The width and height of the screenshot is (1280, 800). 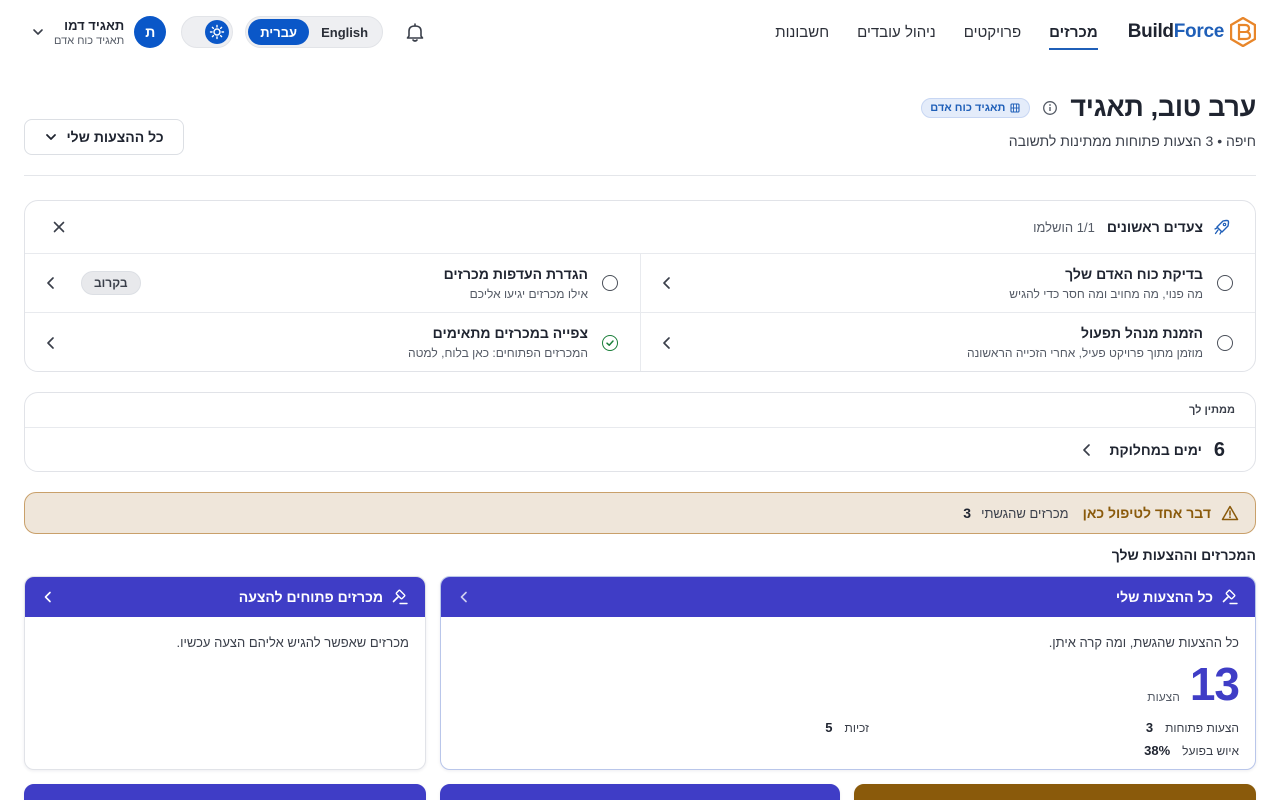 I want to click on offers-stats: הצעות פתוחות 3 זכיות 5 איוש בפועל 38%, so click(x=848, y=739).